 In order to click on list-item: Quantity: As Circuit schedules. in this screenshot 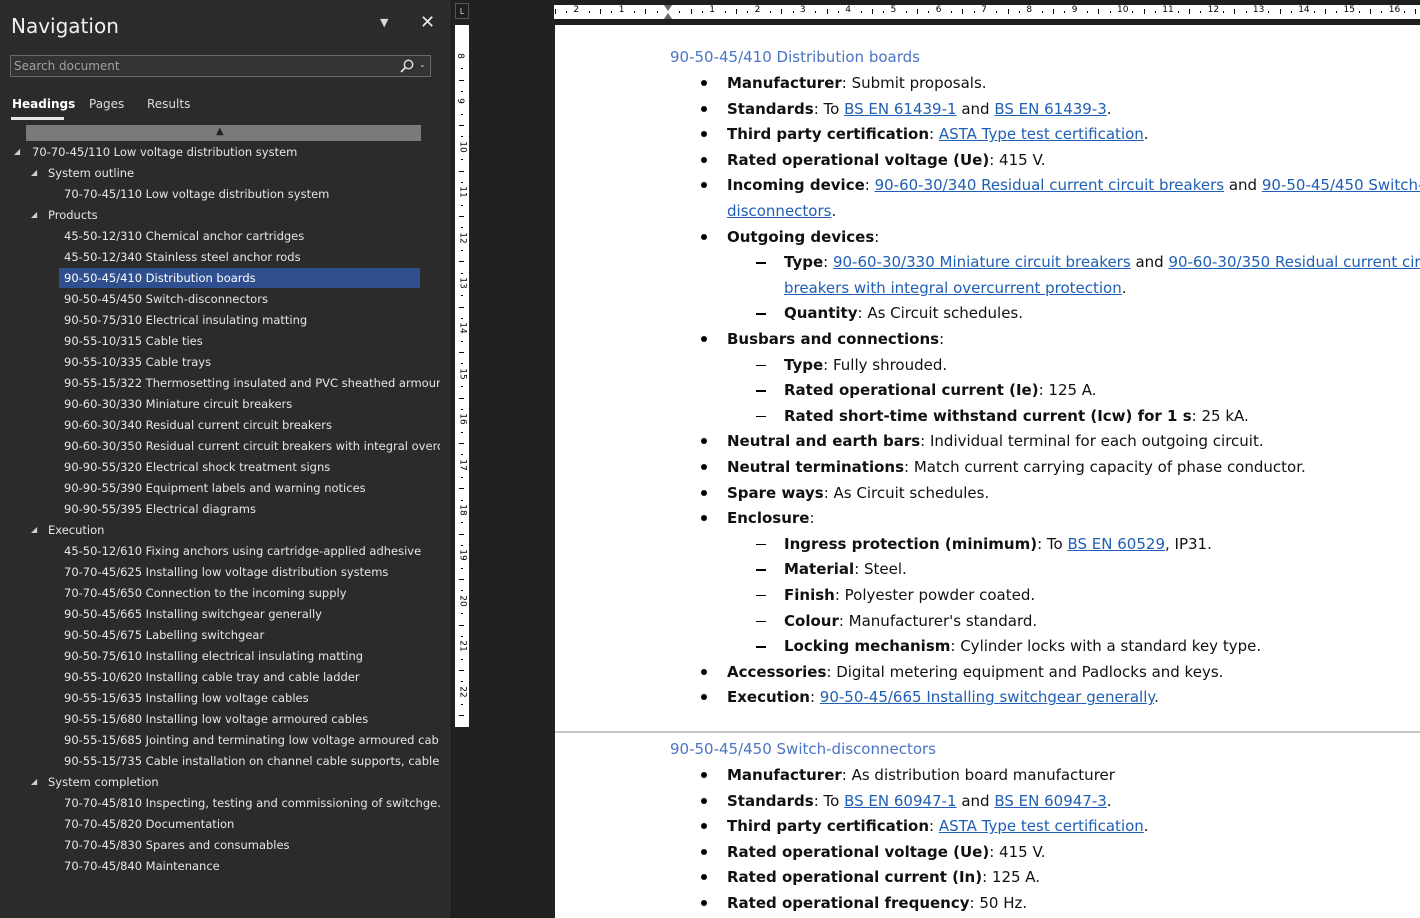, I will do `click(903, 313)`.